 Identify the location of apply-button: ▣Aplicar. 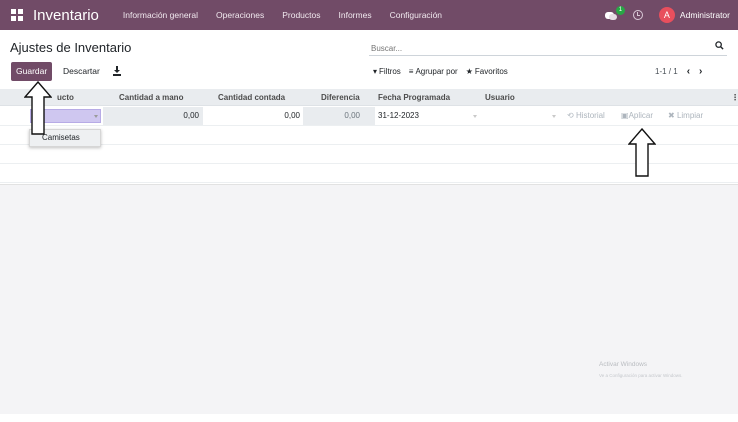
(637, 116).